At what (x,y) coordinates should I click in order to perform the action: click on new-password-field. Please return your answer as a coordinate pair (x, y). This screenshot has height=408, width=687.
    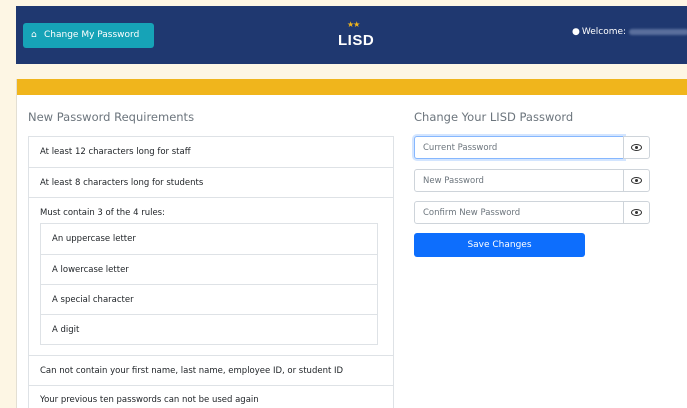
    Looking at the image, I should click on (532, 180).